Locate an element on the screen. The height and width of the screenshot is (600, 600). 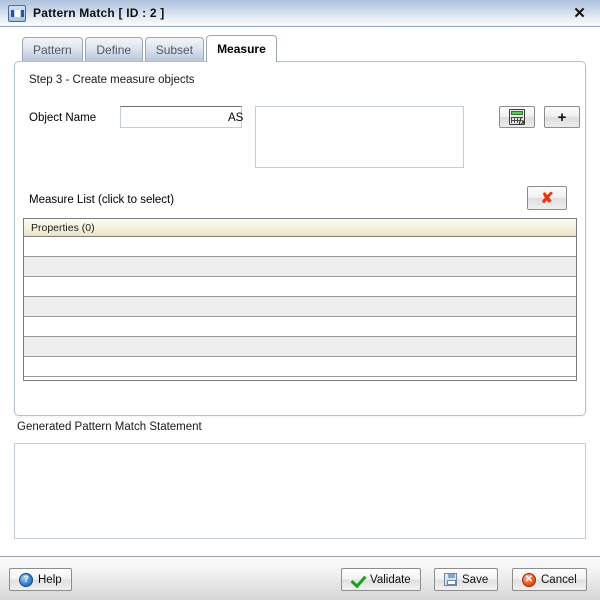
generated-statement-label: Generated Pattern Match Statement is located at coordinates (109, 427).